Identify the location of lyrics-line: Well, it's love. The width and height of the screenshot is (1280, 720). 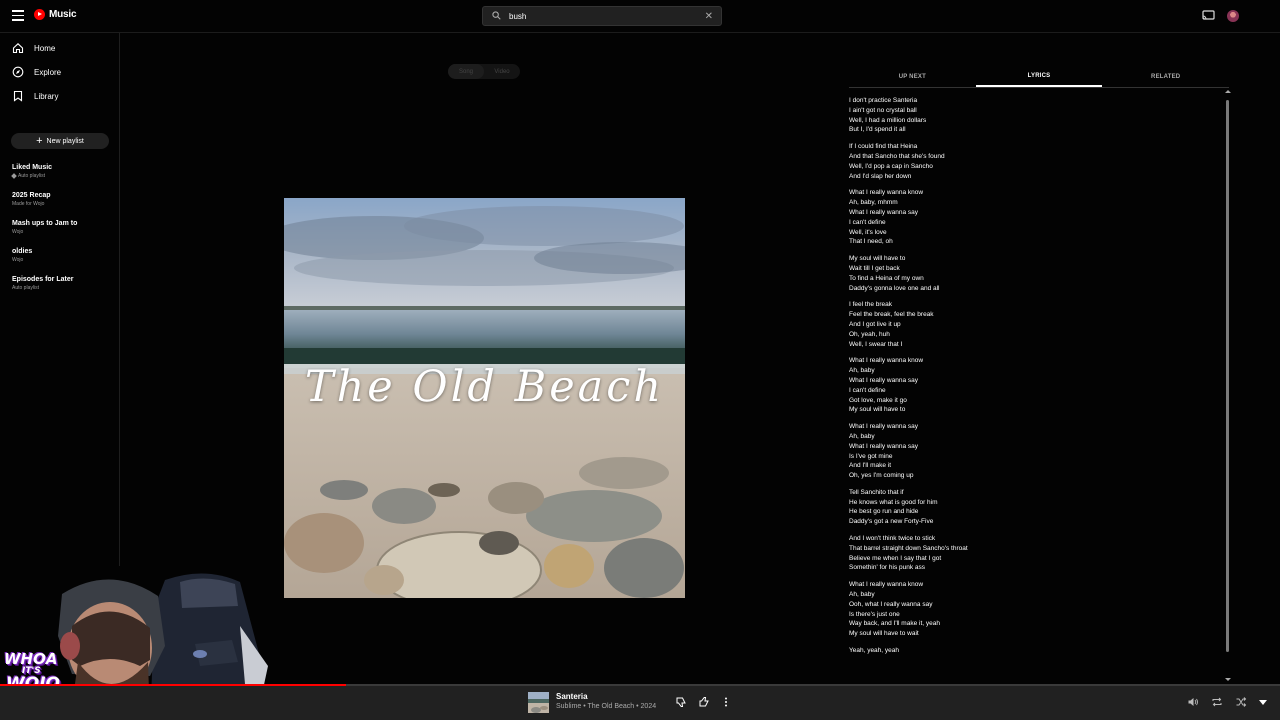
(868, 232).